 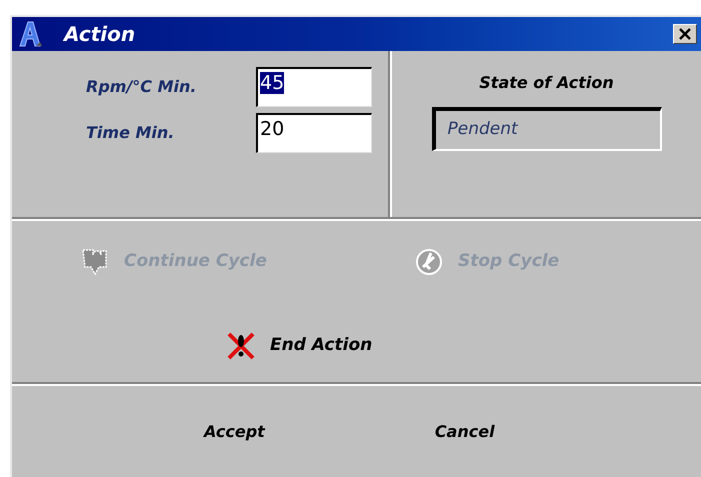 I want to click on input-field: 45, so click(x=314, y=87).